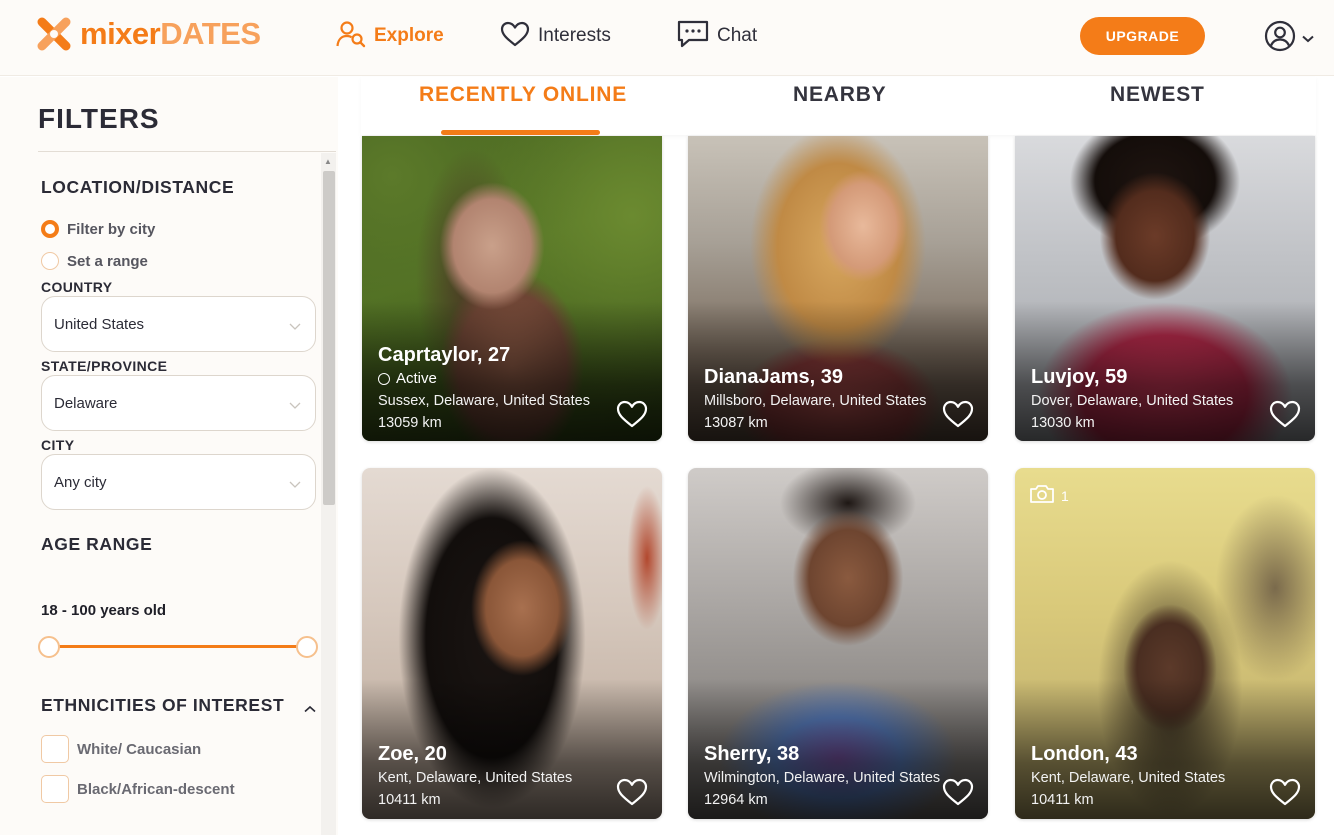 The image size is (1334, 835). What do you see at coordinates (138, 187) in the screenshot?
I see `location-section-title: LOCATION/DISTANCE` at bounding box center [138, 187].